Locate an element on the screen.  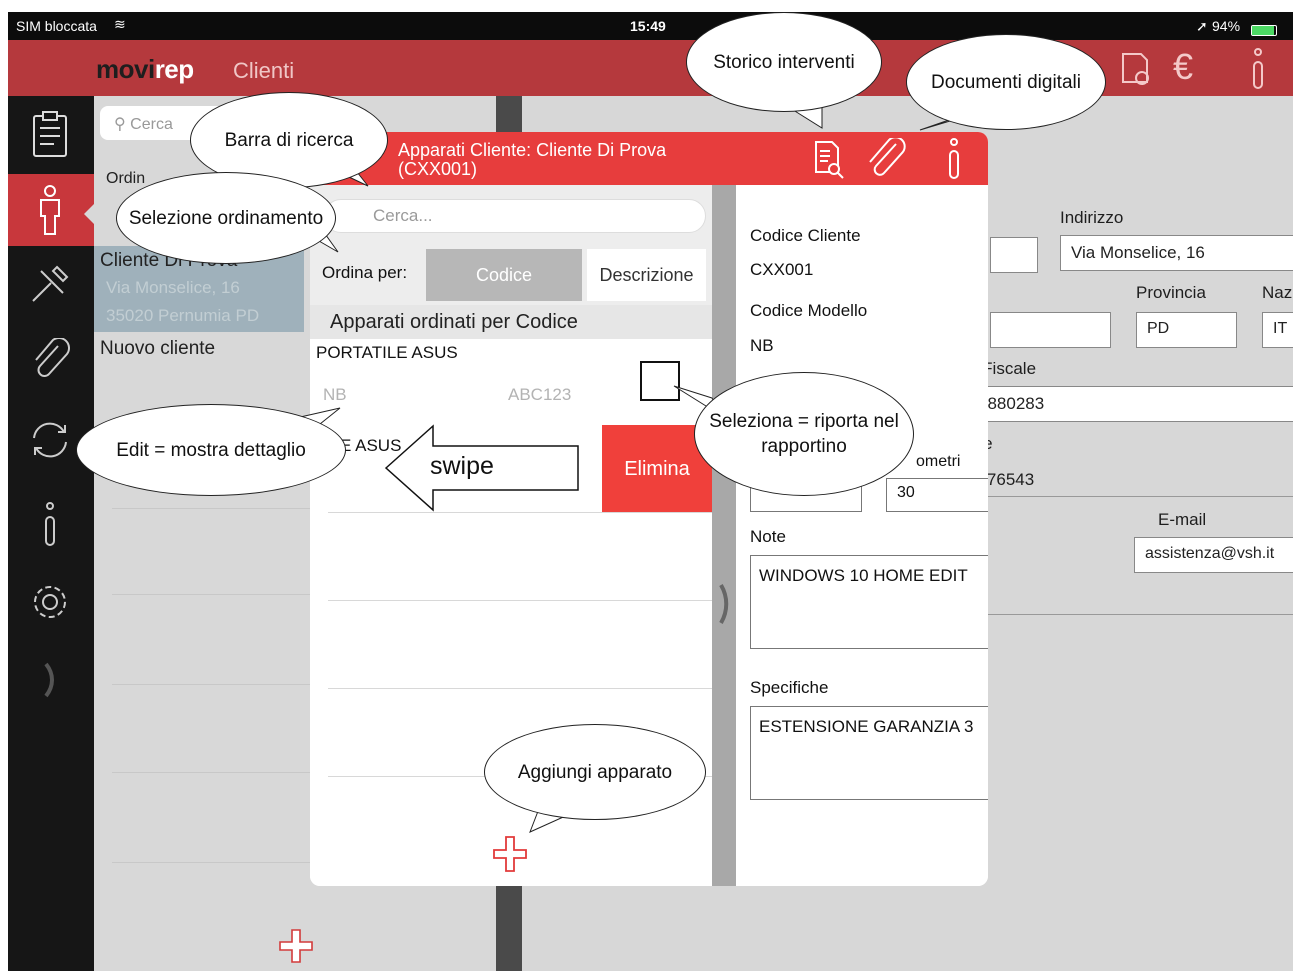
report-search-icon is located at coordinates (1136, 69).